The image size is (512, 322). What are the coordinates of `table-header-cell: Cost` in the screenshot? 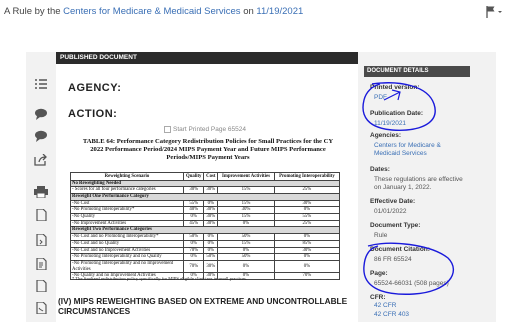 It's located at (211, 176).